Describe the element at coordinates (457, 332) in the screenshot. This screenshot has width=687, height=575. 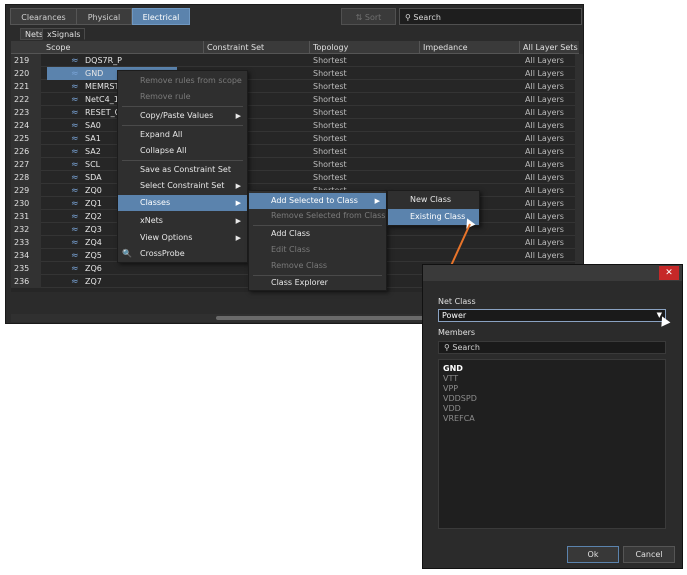
I see `members-label: Members` at that location.